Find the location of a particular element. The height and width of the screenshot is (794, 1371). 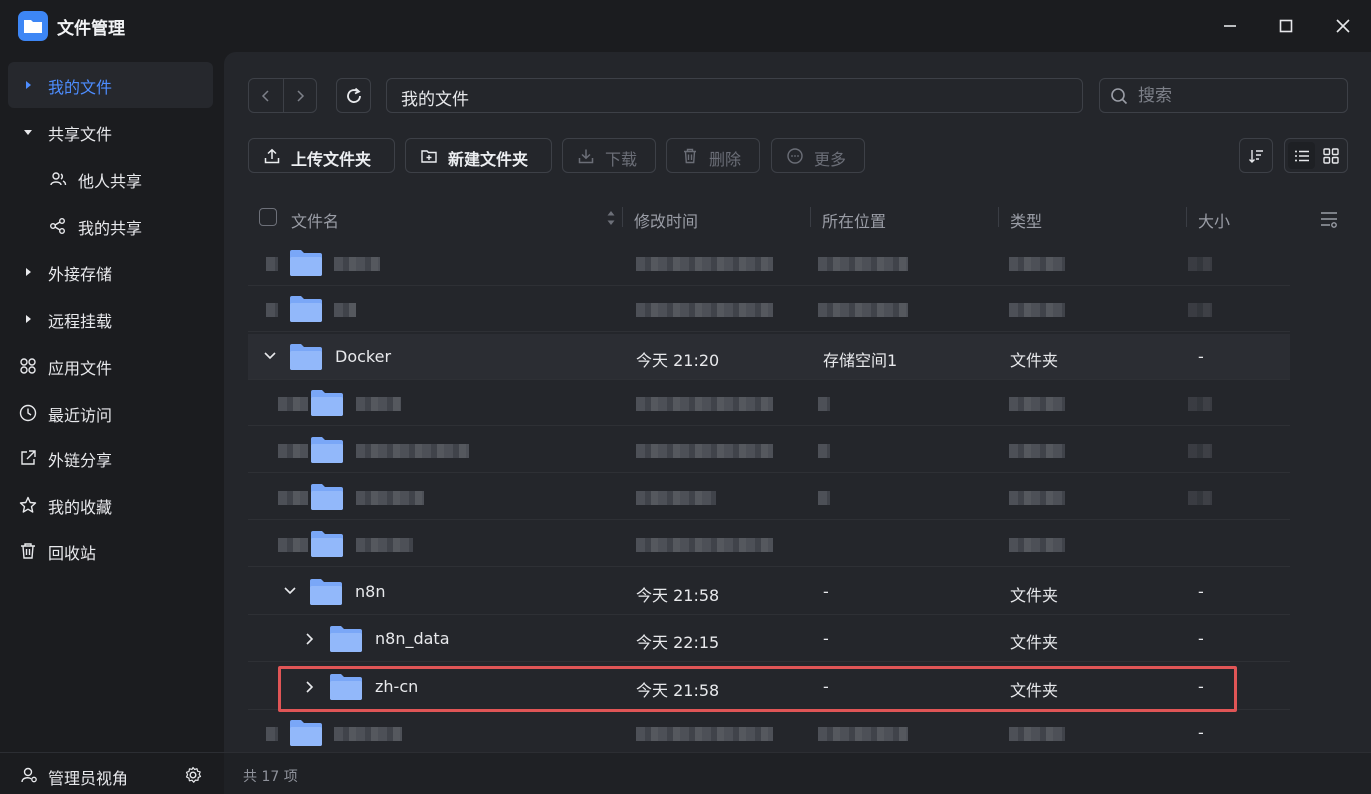

file-name: Docker is located at coordinates (363, 356).